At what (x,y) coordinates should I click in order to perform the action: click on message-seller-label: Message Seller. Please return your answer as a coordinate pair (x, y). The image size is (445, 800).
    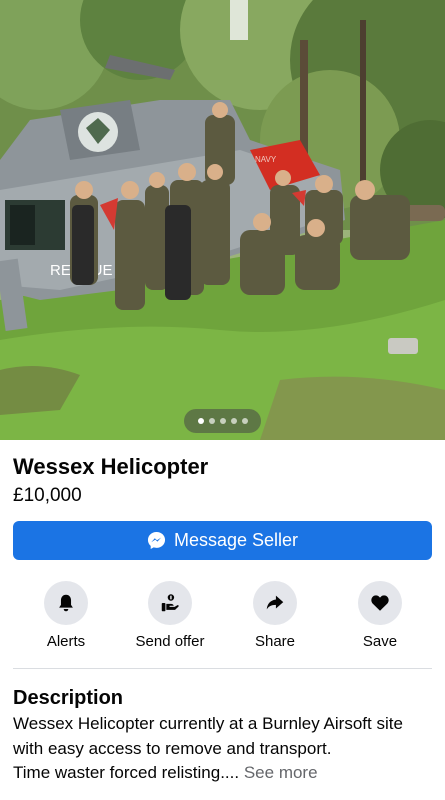
    Looking at the image, I should click on (236, 540).